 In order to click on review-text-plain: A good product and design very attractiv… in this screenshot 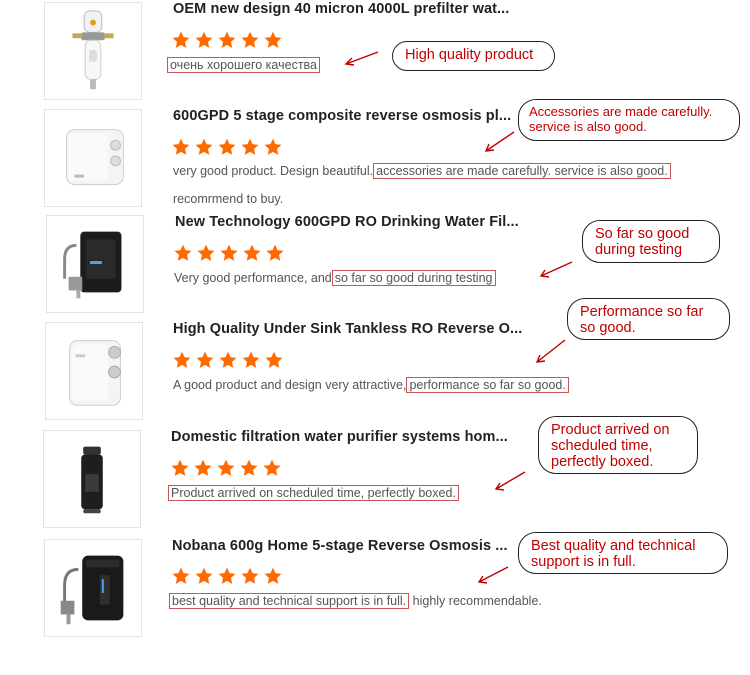, I will do `click(290, 385)`.